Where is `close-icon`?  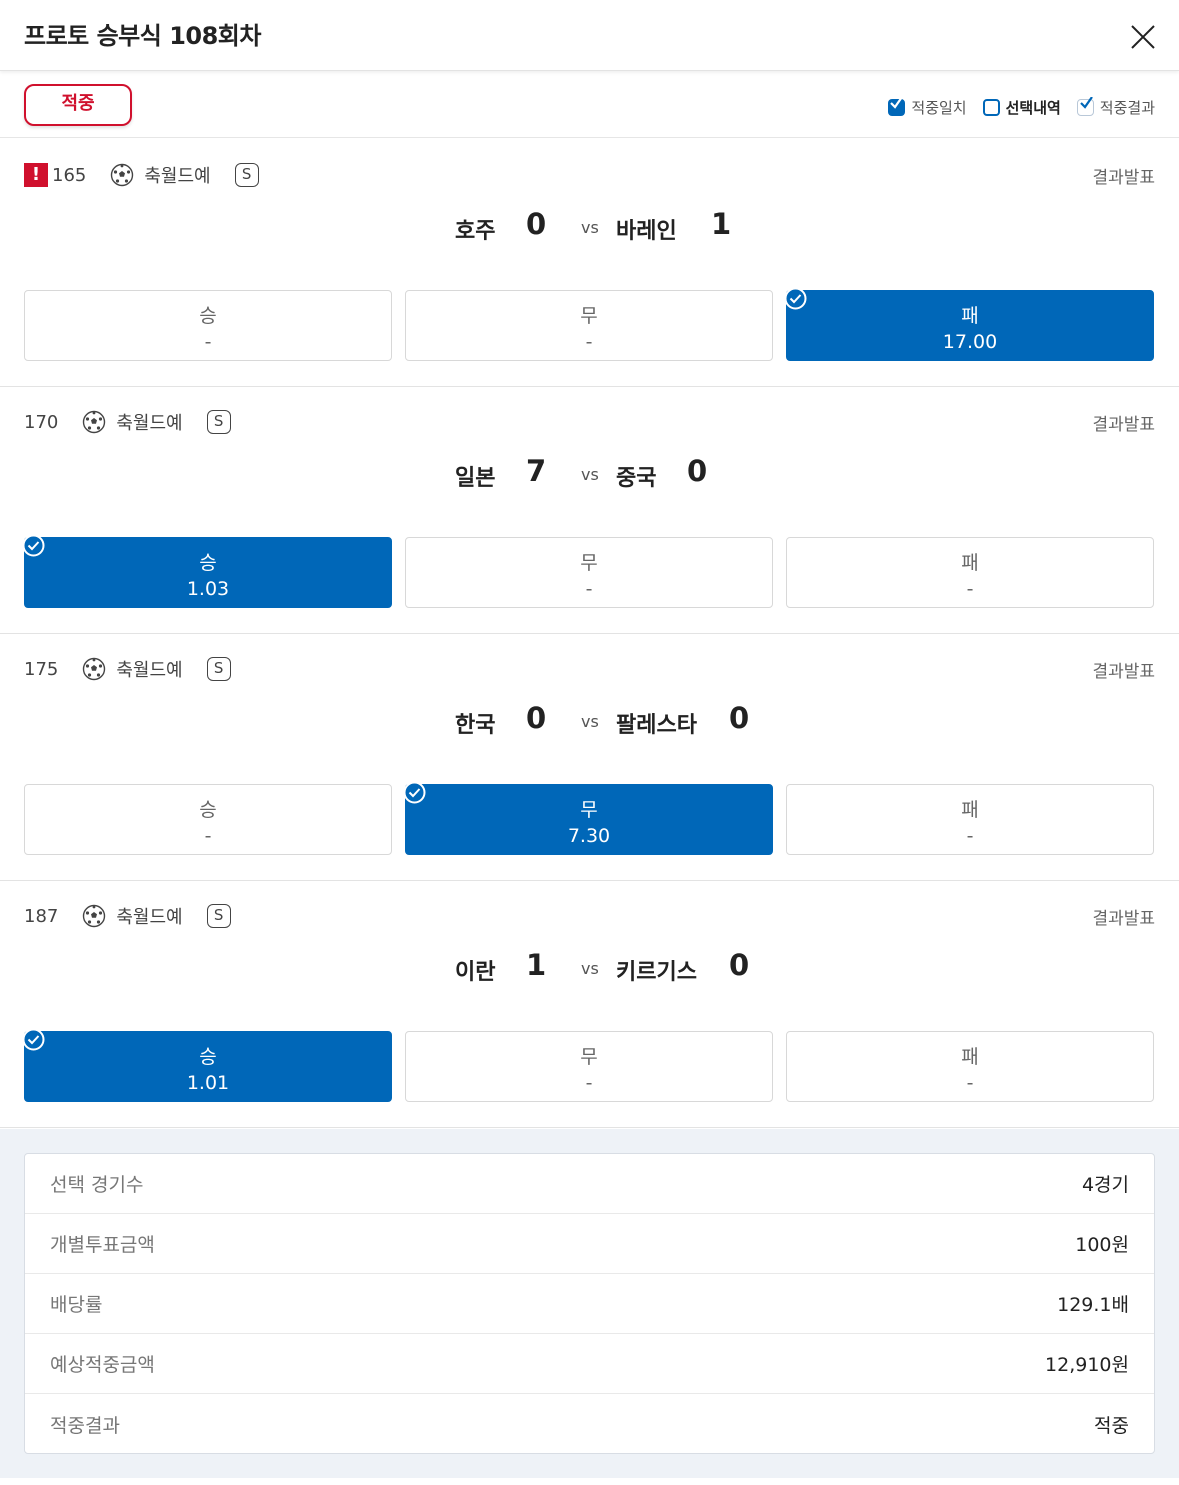 close-icon is located at coordinates (1143, 37).